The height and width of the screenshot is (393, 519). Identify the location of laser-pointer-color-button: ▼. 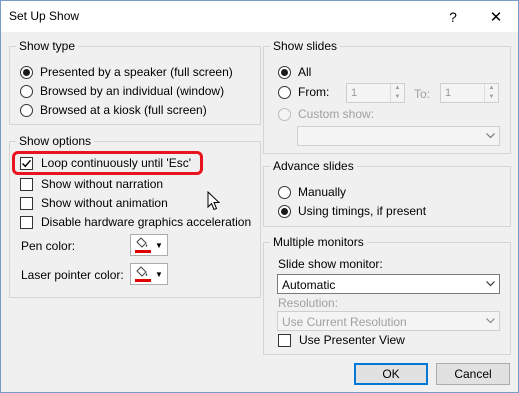
(149, 274).